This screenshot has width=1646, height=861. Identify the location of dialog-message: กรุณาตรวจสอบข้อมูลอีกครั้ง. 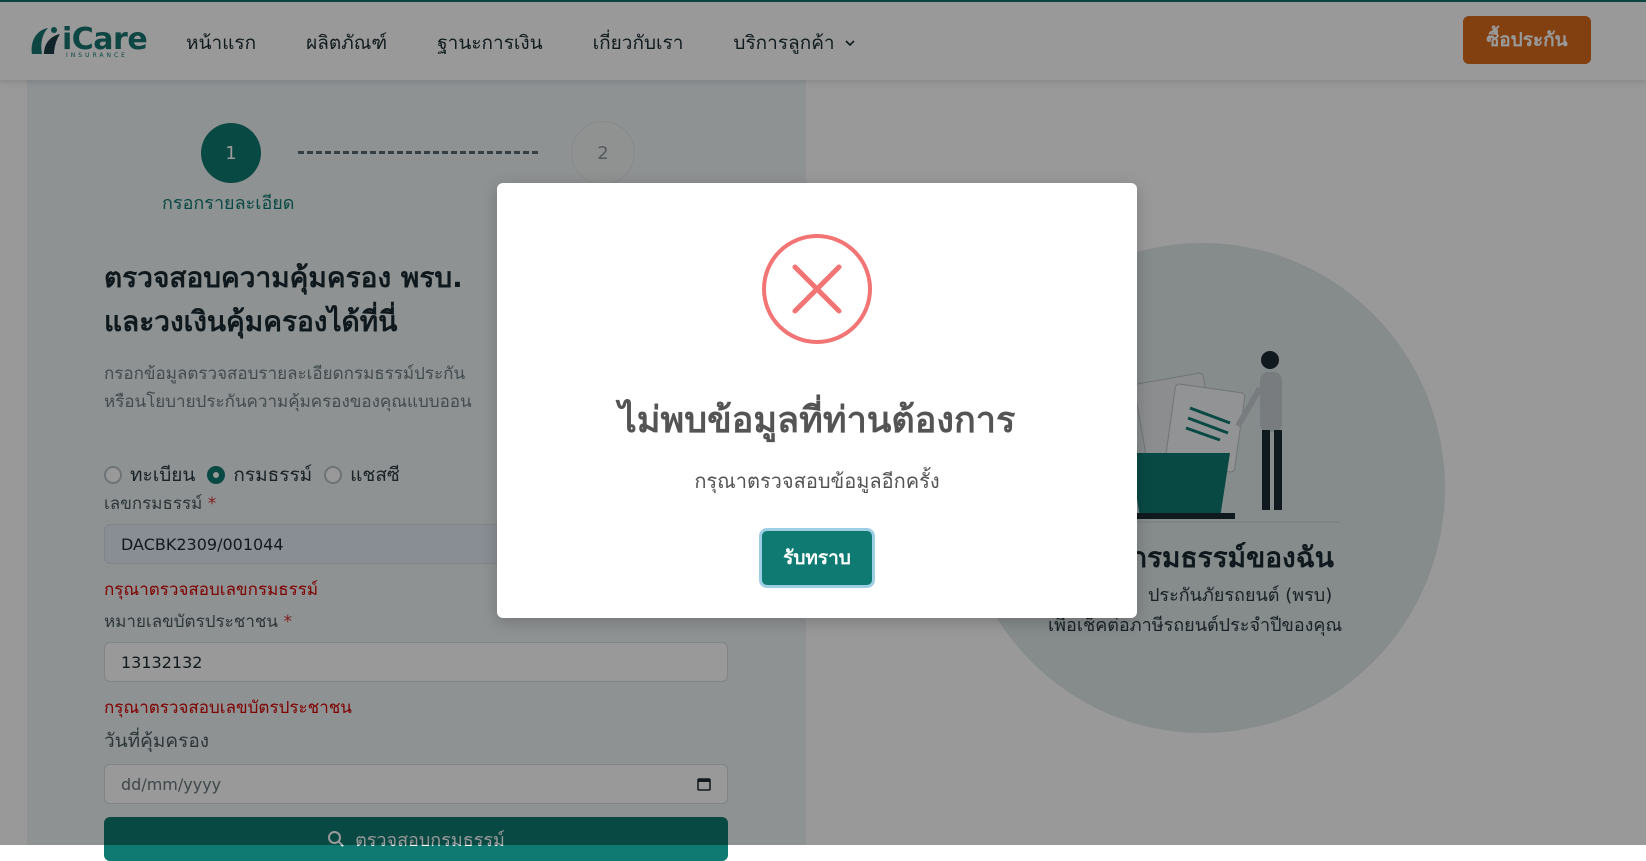
(817, 481).